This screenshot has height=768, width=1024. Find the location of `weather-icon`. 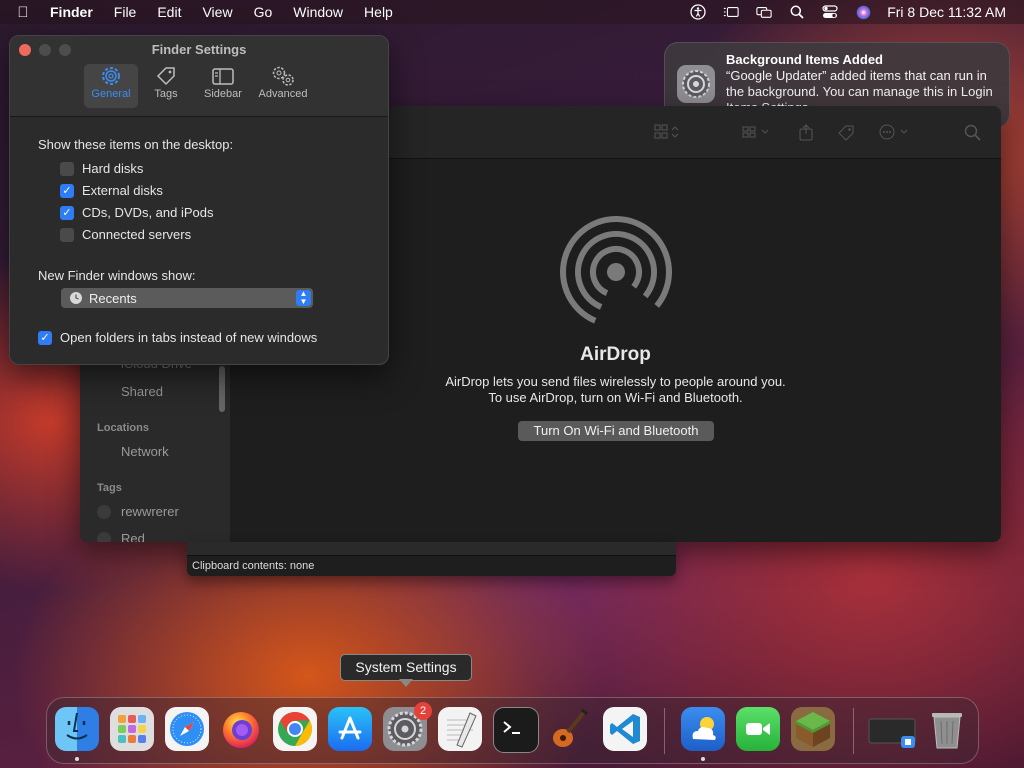

weather-icon is located at coordinates (703, 729).